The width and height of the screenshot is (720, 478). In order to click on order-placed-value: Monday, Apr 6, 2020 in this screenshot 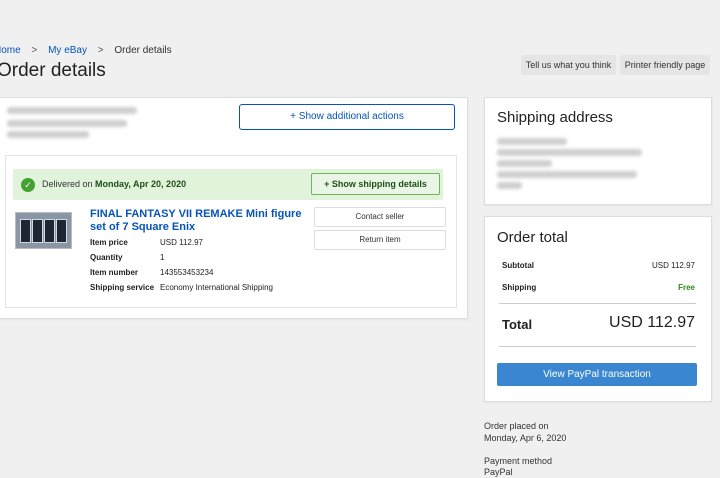, I will do `click(525, 438)`.